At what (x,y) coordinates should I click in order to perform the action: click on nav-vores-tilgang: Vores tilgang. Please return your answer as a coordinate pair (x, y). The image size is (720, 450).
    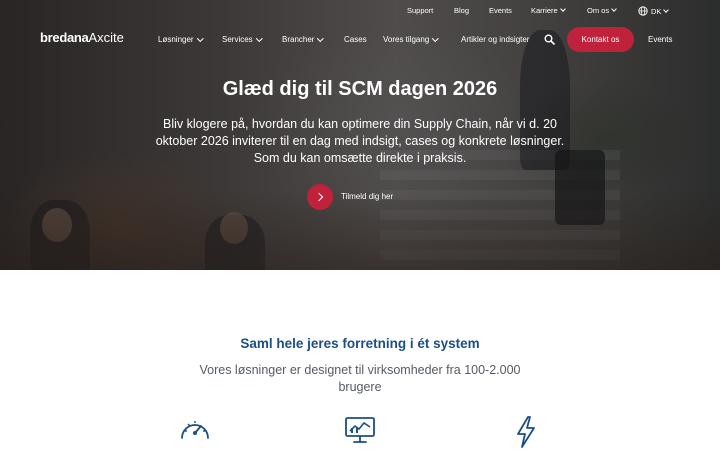
    Looking at the image, I should click on (411, 39).